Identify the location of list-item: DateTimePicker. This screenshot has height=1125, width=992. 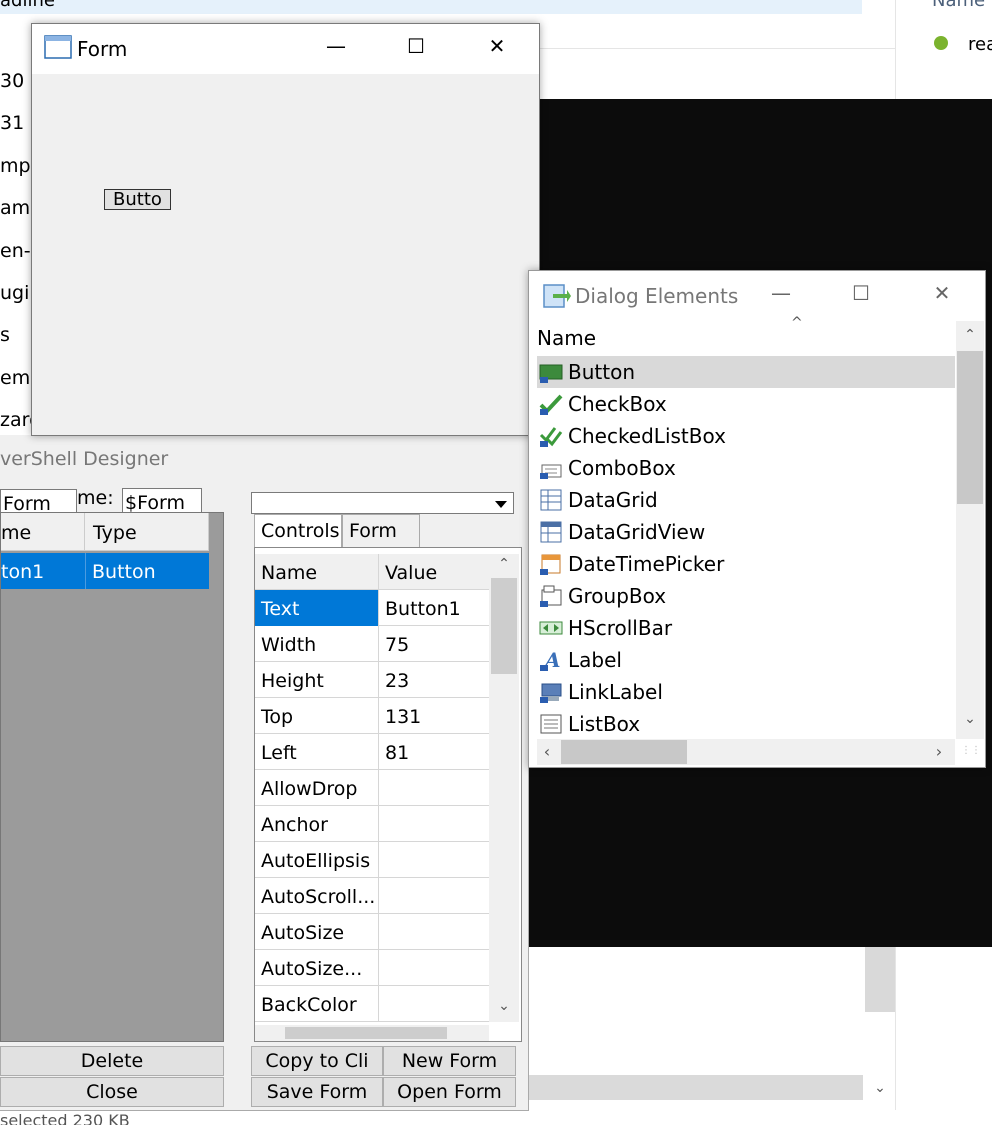
(746, 564).